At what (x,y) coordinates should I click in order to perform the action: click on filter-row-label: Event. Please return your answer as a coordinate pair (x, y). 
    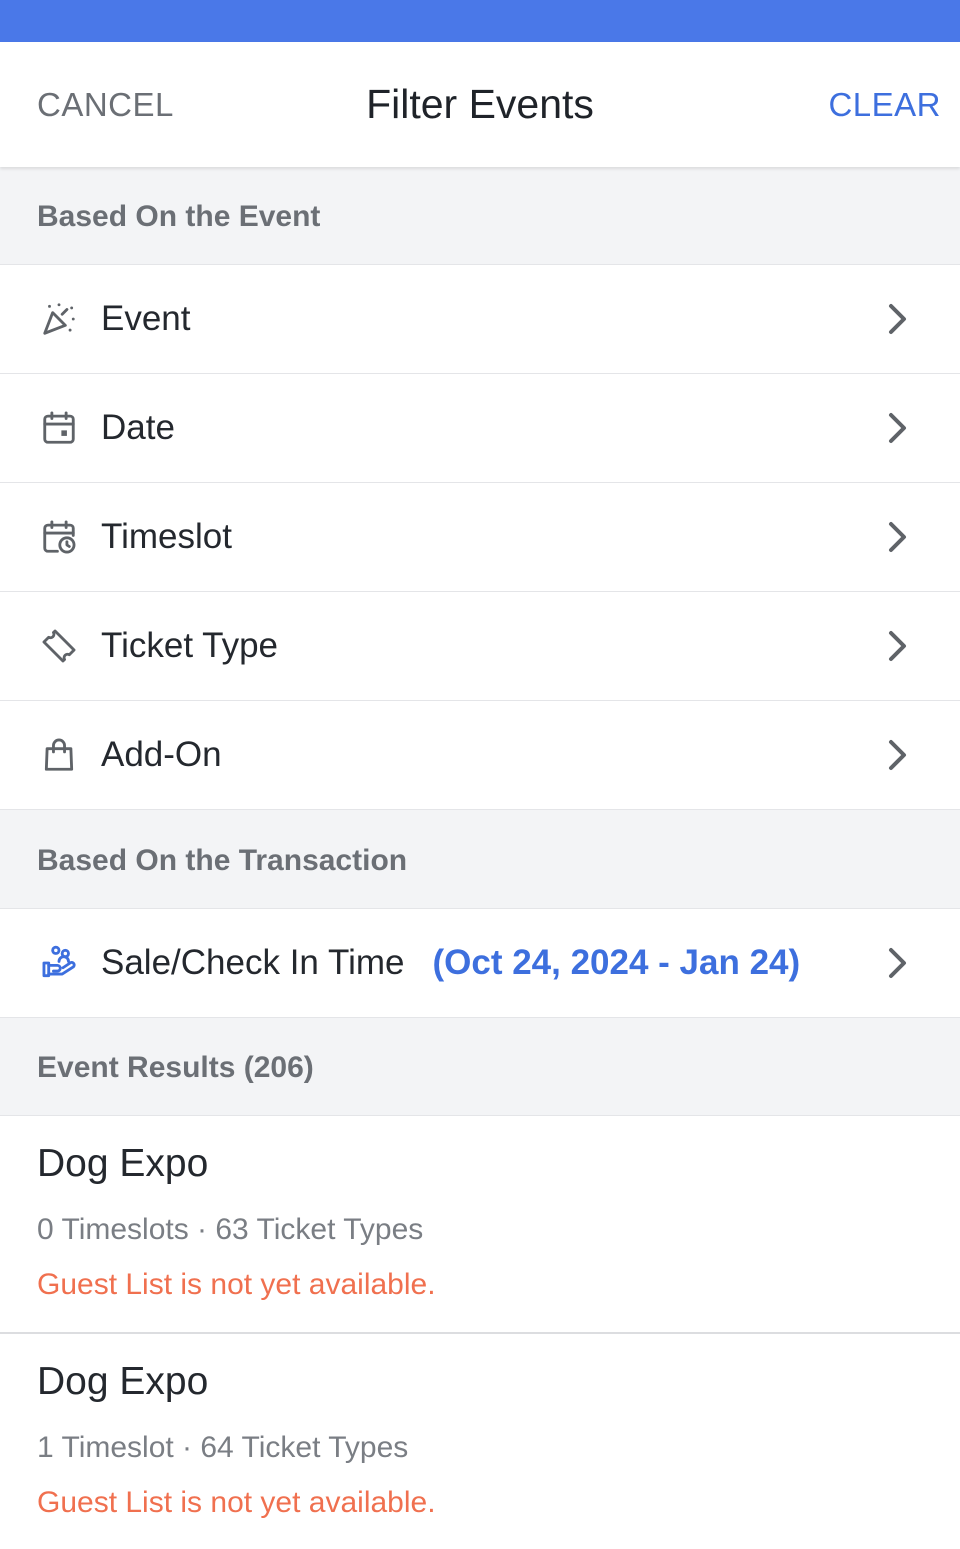
    Looking at the image, I should click on (146, 318).